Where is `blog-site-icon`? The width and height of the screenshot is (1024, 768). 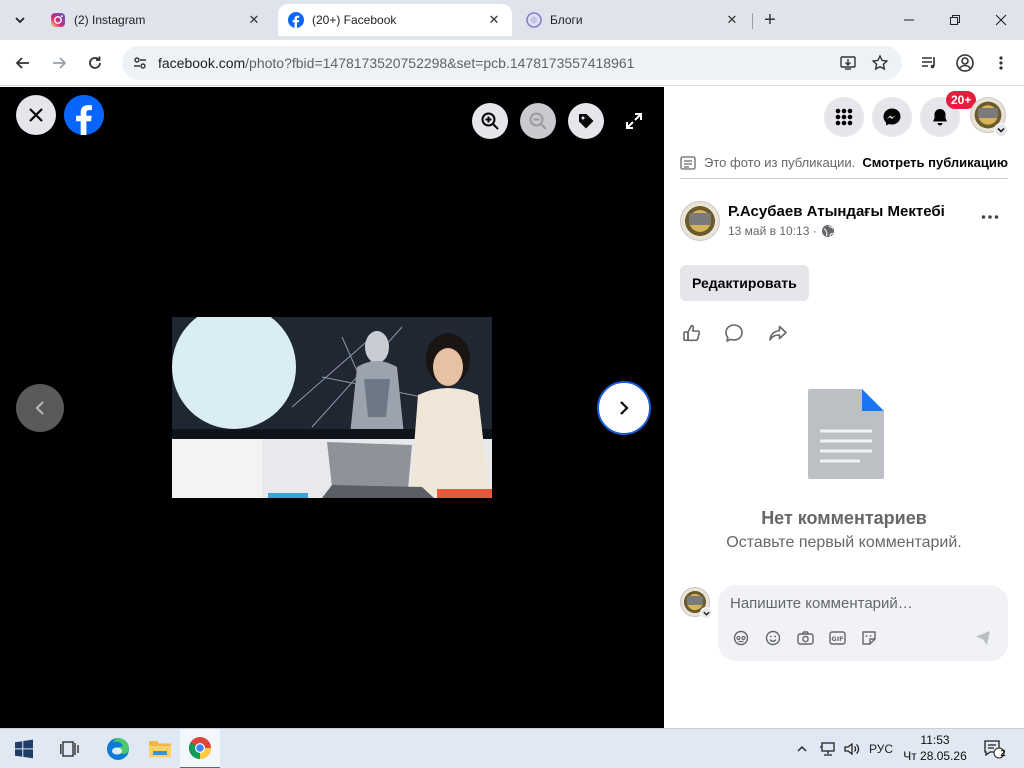 blog-site-icon is located at coordinates (534, 20).